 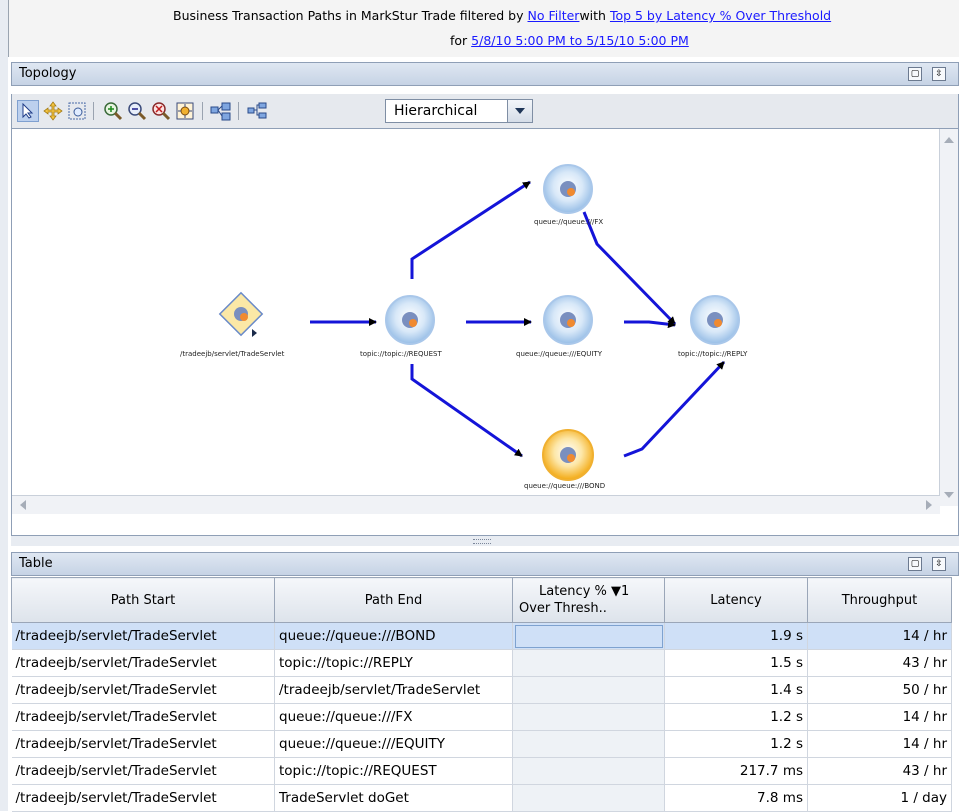 What do you see at coordinates (929, 505) in the screenshot?
I see `scroll-right-icon` at bounding box center [929, 505].